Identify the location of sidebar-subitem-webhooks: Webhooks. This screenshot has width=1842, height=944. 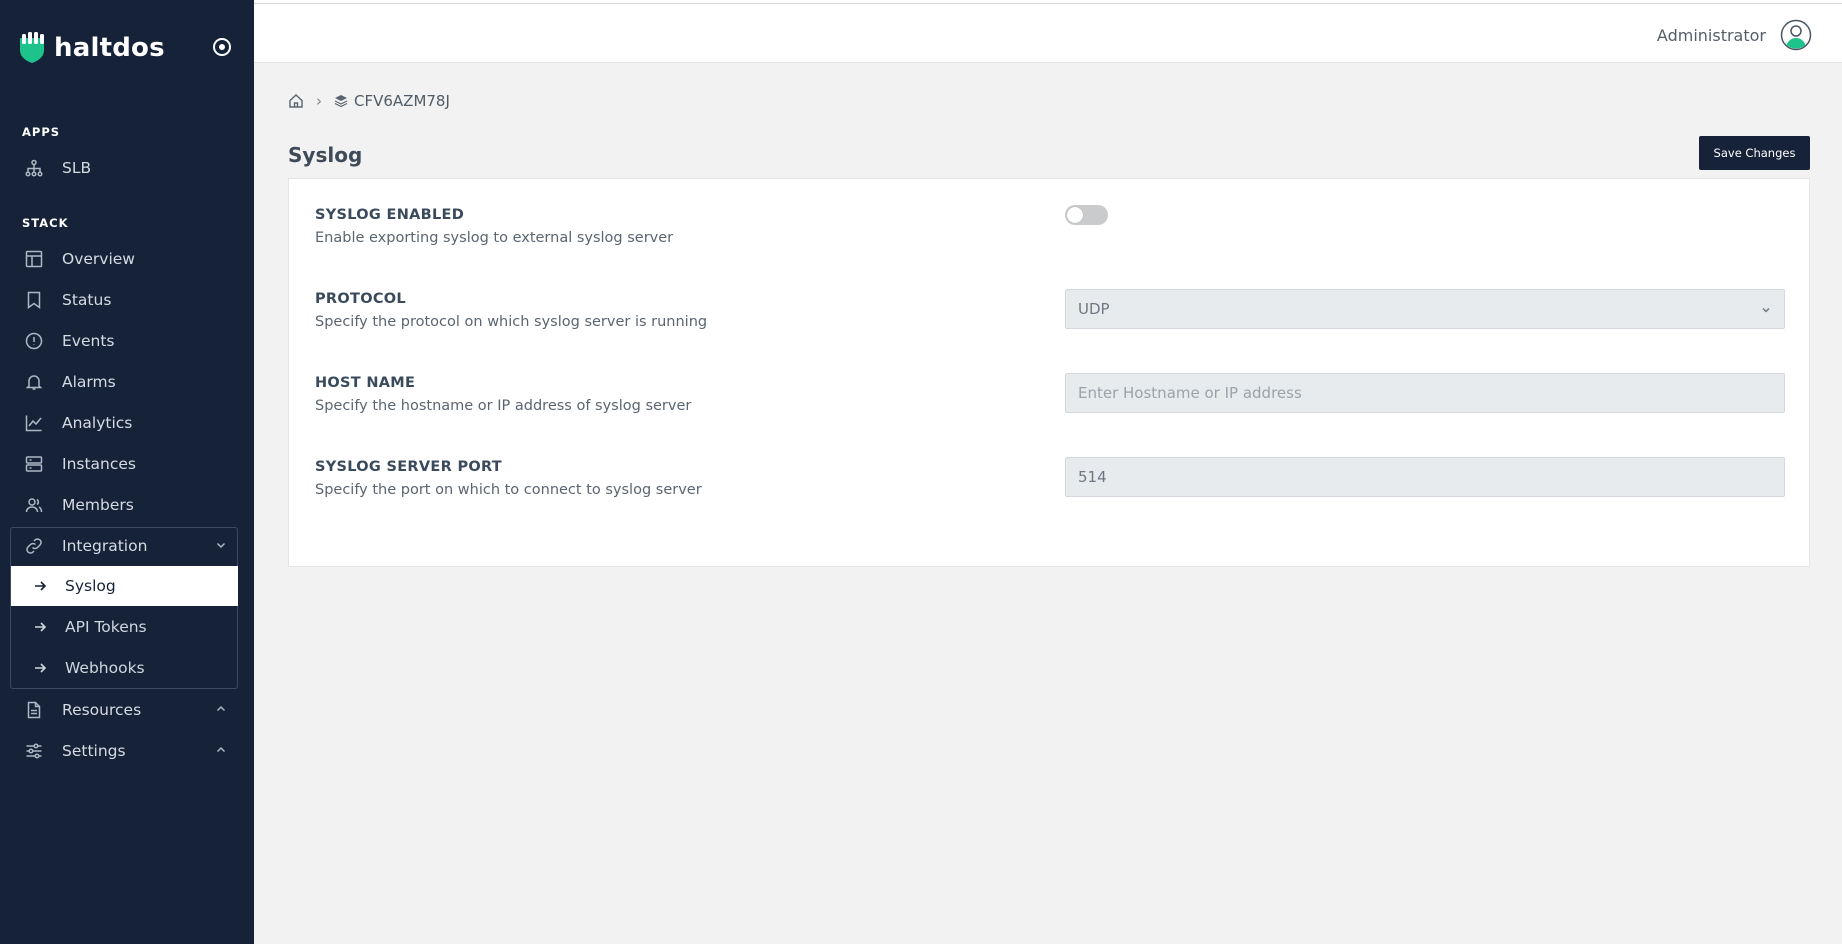
(124, 668).